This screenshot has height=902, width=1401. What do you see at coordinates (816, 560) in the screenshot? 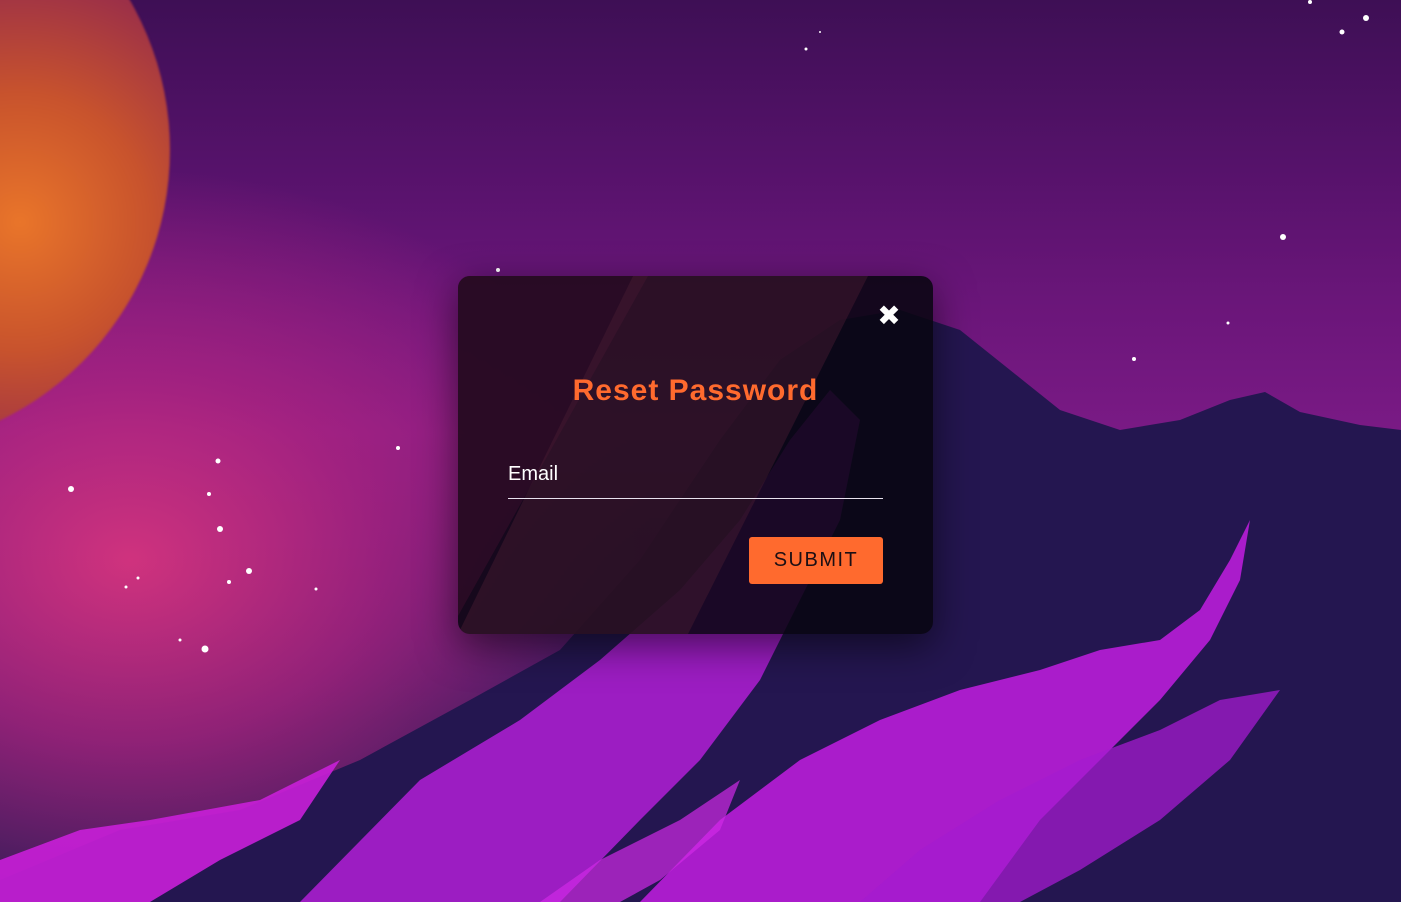
I see `submit-button: SUBMIT` at bounding box center [816, 560].